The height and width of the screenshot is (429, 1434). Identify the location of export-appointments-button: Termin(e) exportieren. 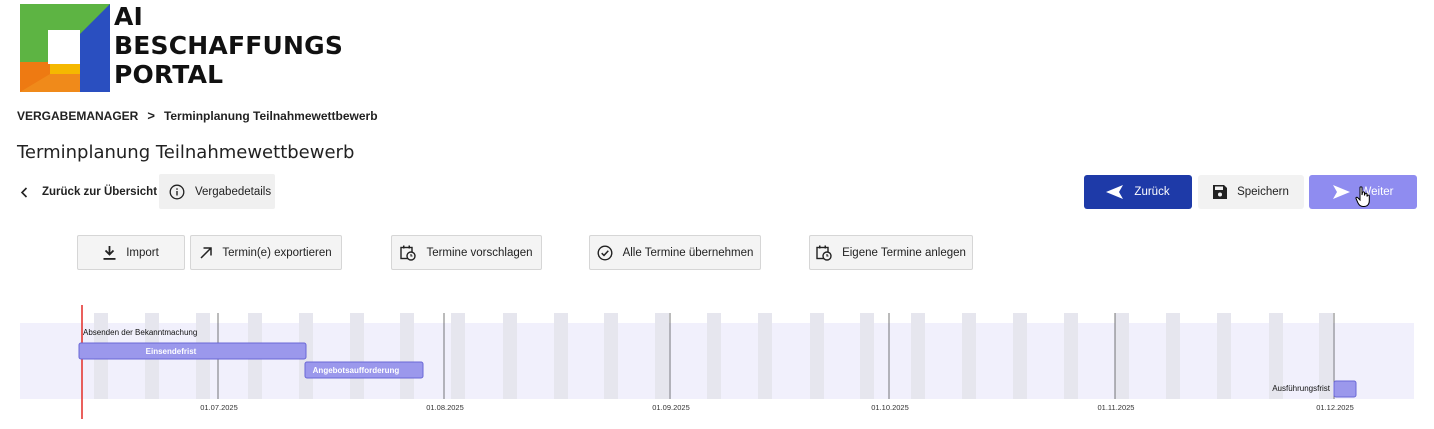
(266, 252).